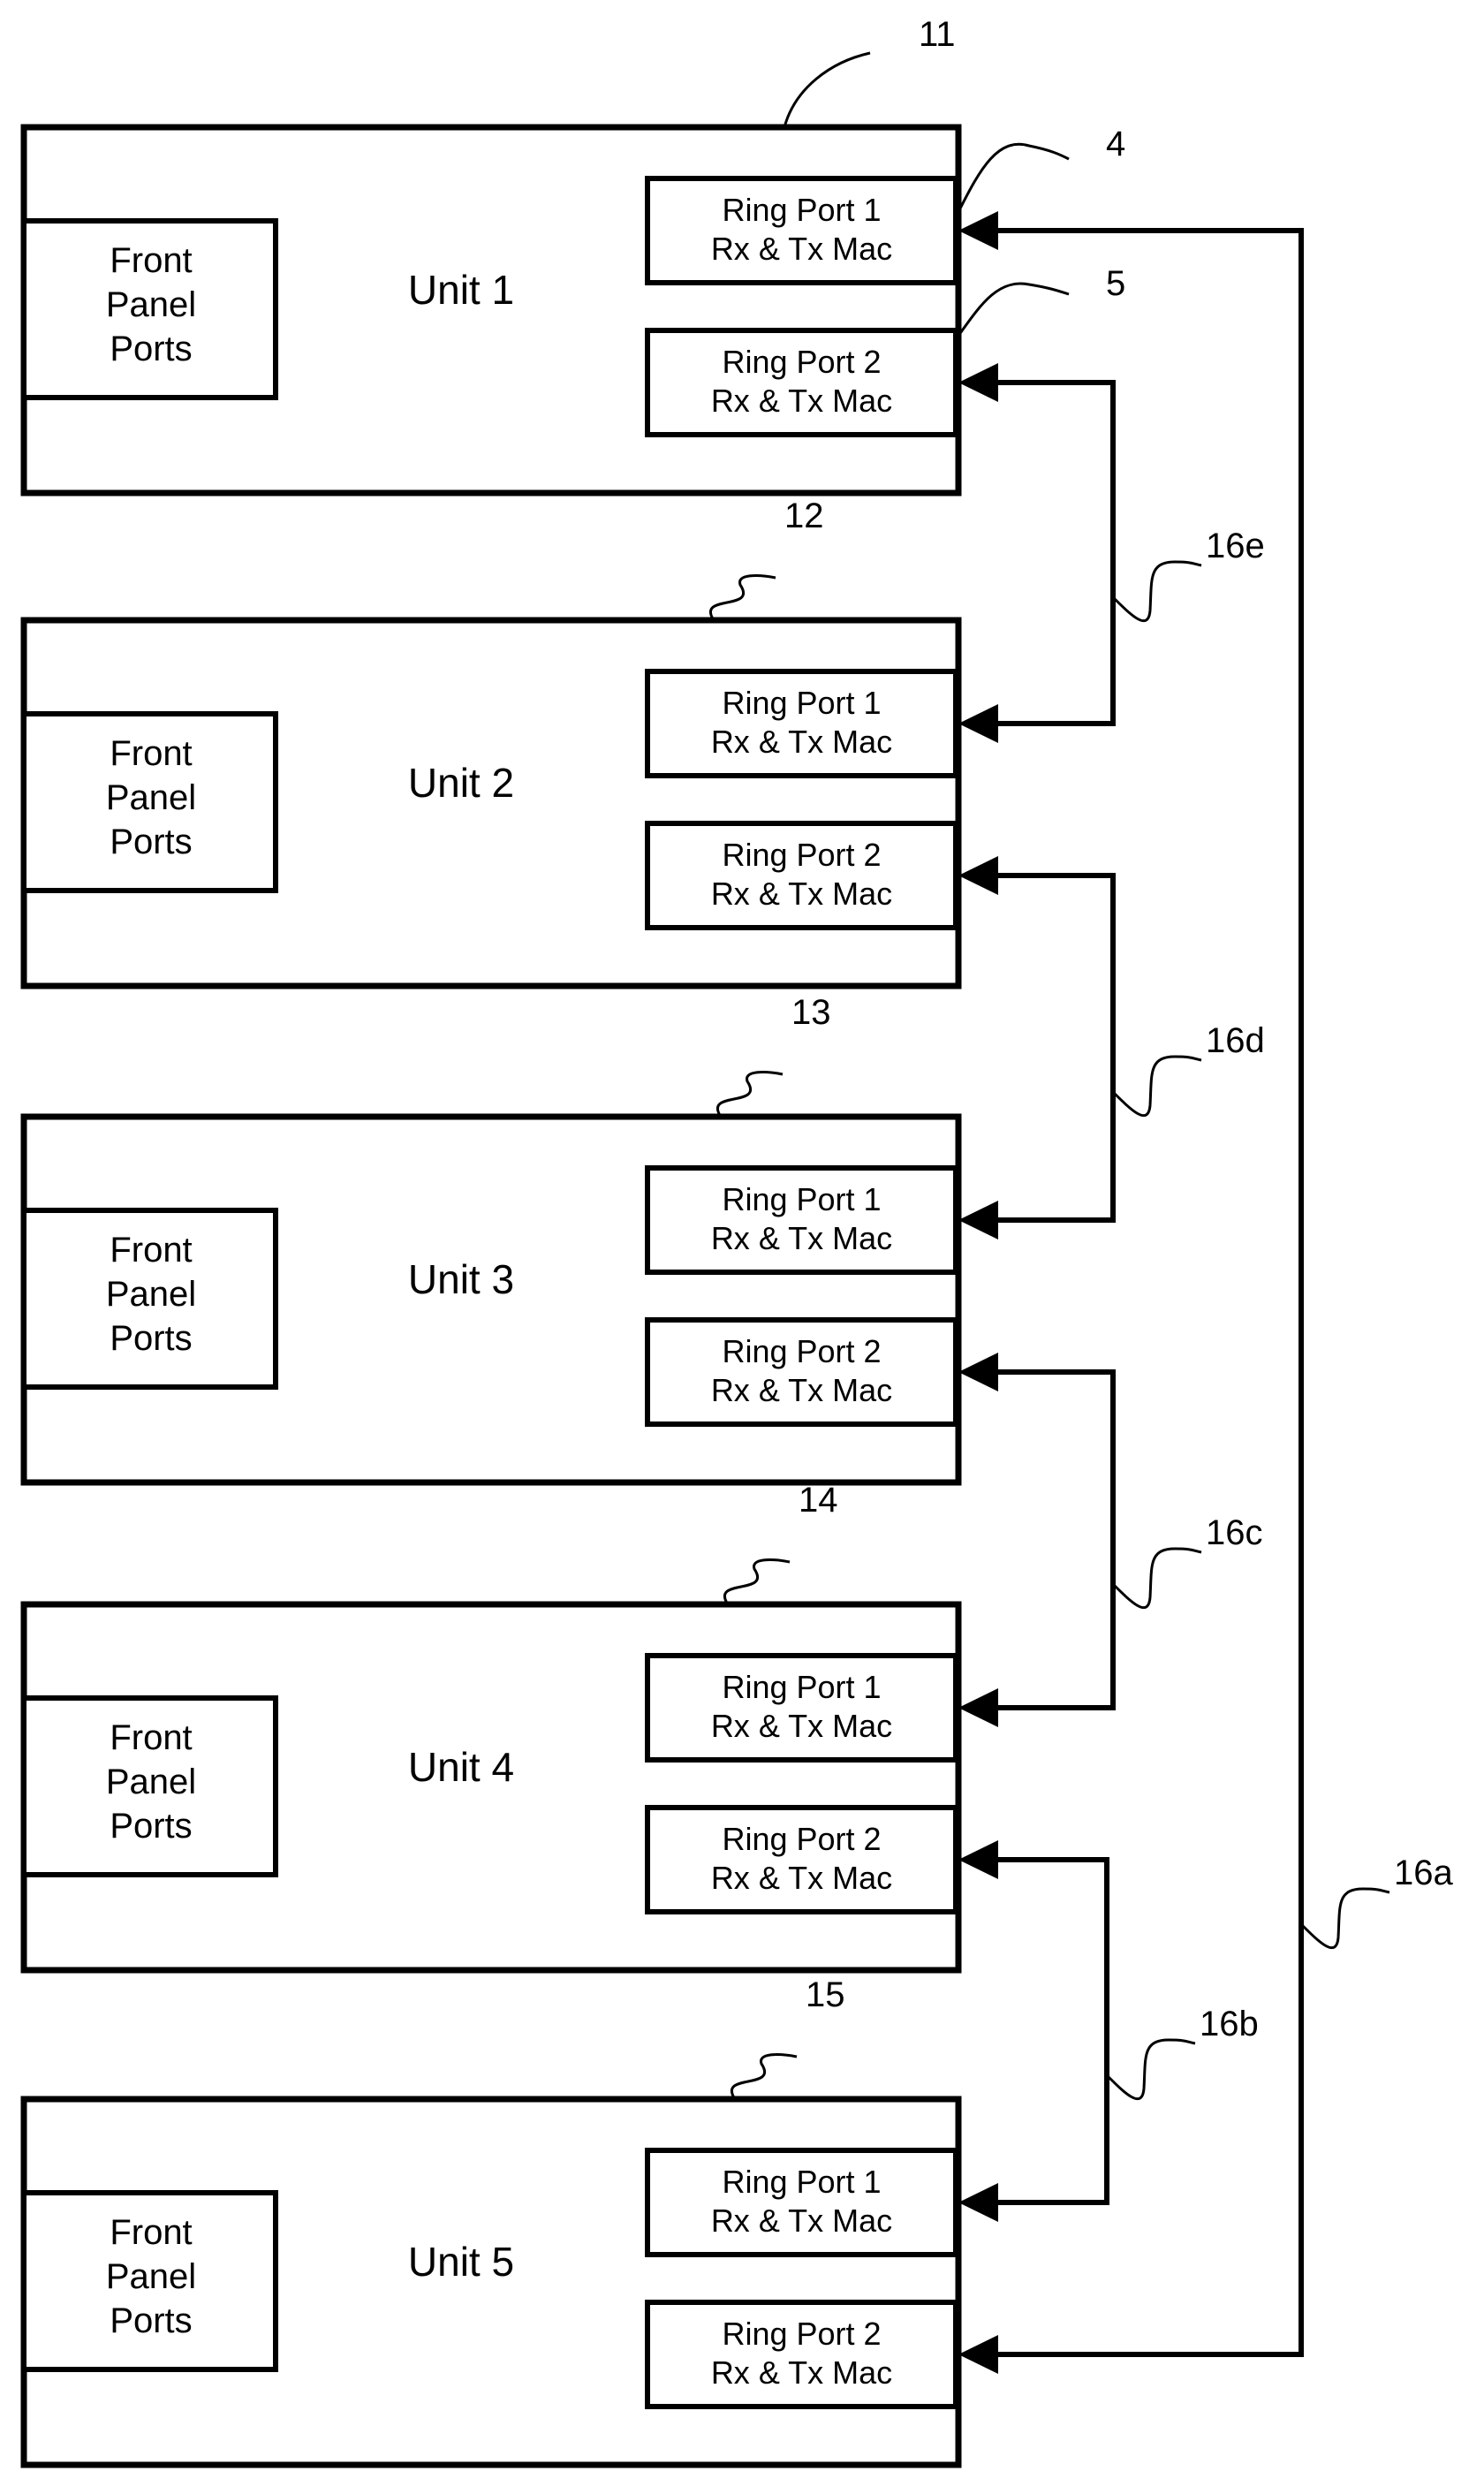  I want to click on port-2-ref-leader, so click(1013, 309).